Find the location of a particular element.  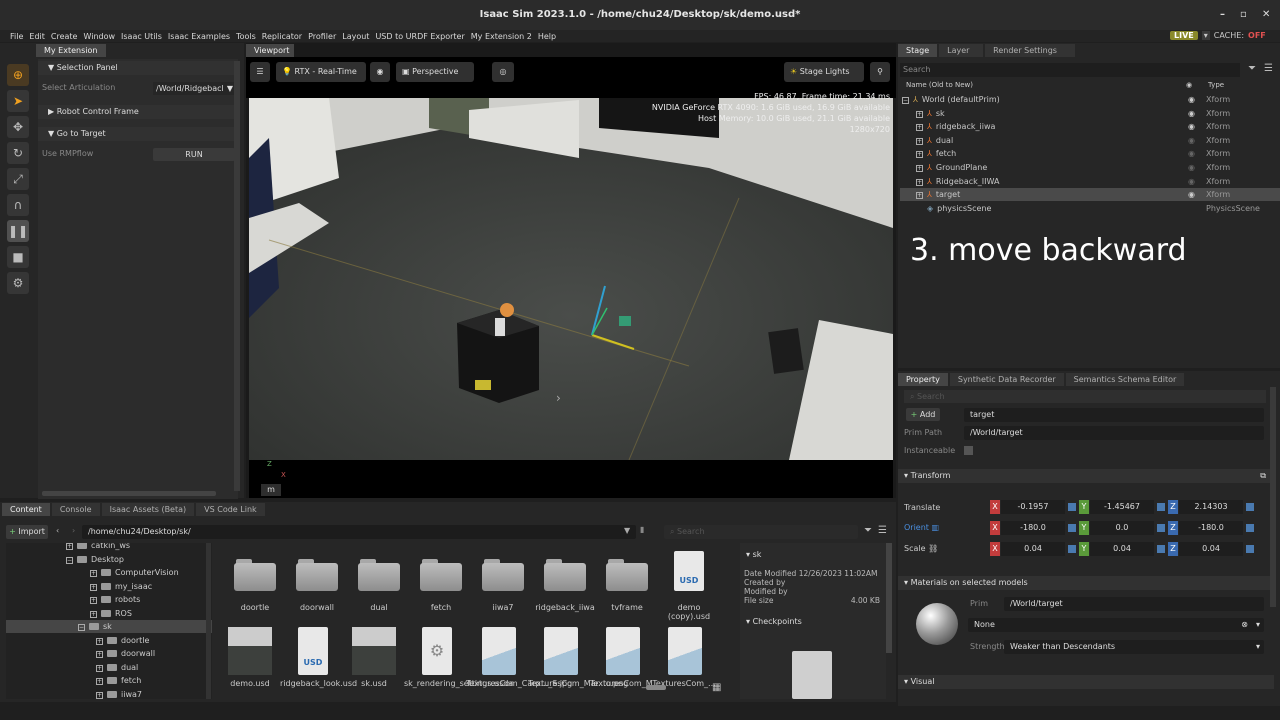

vertical-scrollbar is located at coordinates (237, 276).